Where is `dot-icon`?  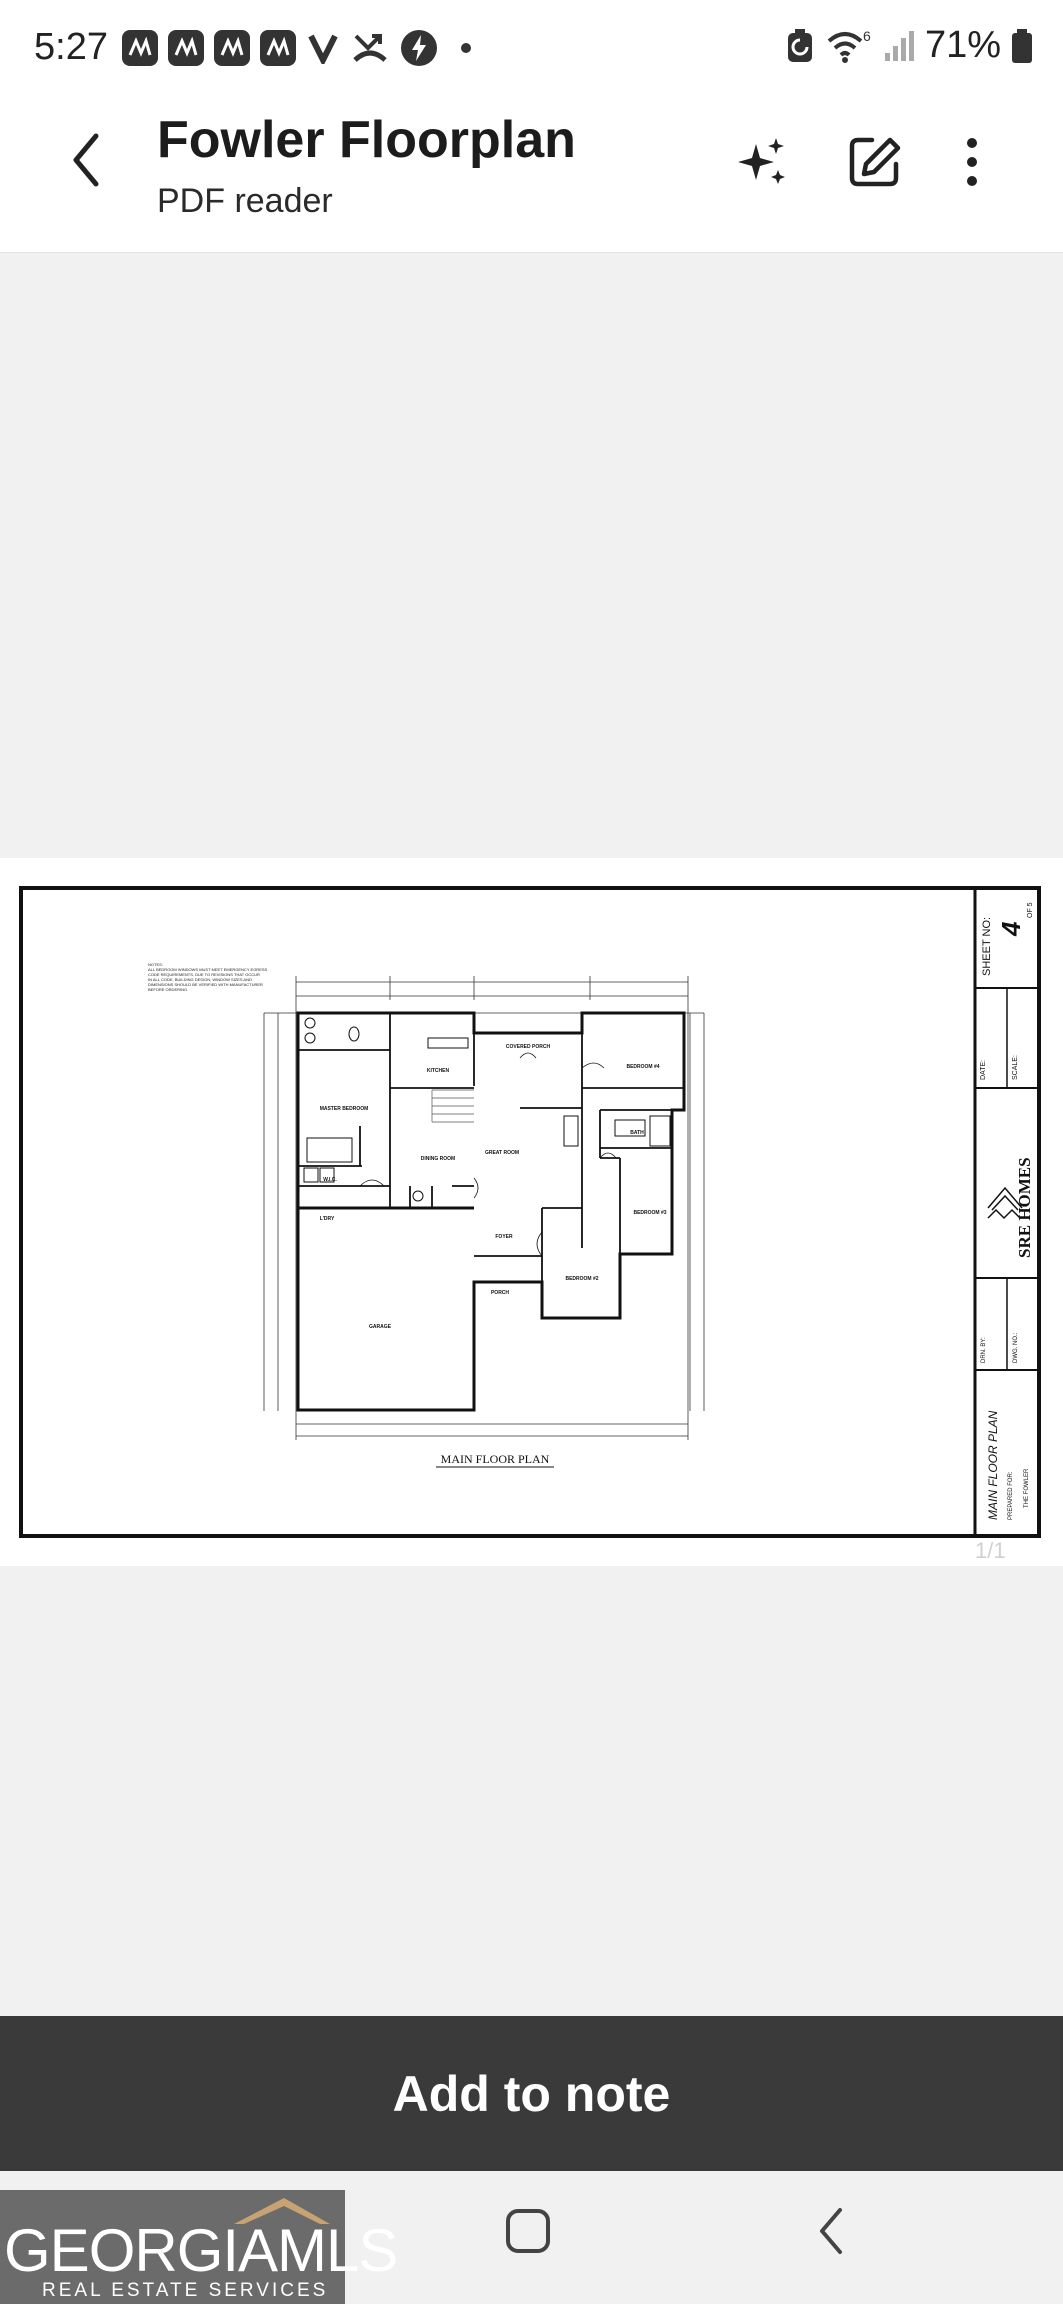
dot-icon is located at coordinates (466, 48).